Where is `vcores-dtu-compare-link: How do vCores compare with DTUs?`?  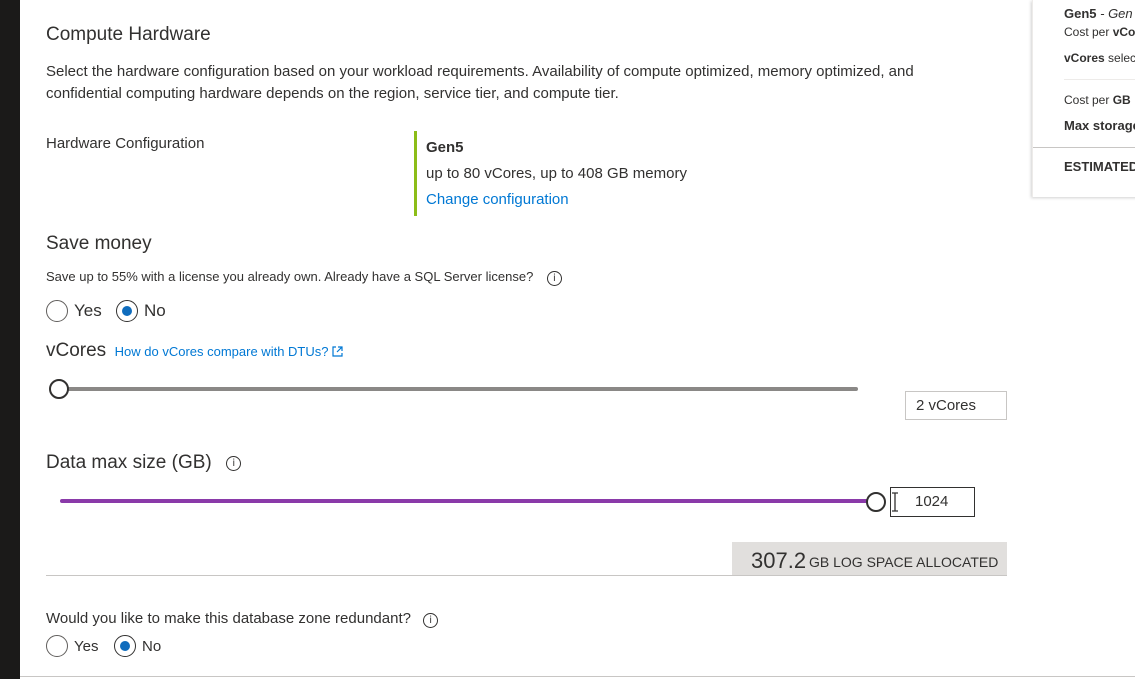 vcores-dtu-compare-link: How do vCores compare with DTUs? is located at coordinates (229, 351).